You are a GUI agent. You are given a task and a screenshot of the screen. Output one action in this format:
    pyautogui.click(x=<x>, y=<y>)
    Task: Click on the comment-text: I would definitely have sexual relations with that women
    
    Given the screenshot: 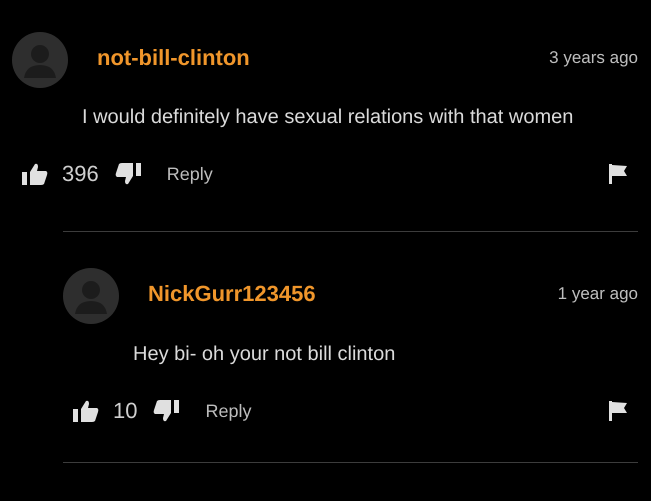 What is the action you would take?
    pyautogui.click(x=328, y=117)
    